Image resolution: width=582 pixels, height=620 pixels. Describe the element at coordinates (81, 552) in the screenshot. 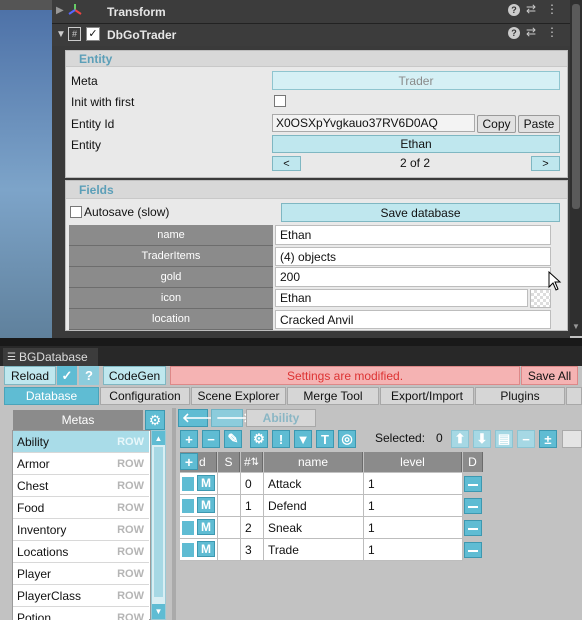

I see `meta-item-locations: Locations ROW` at that location.